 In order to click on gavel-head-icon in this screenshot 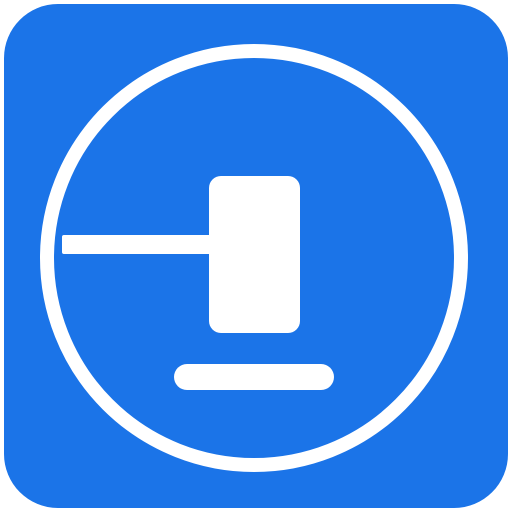, I will do `click(254, 254)`.